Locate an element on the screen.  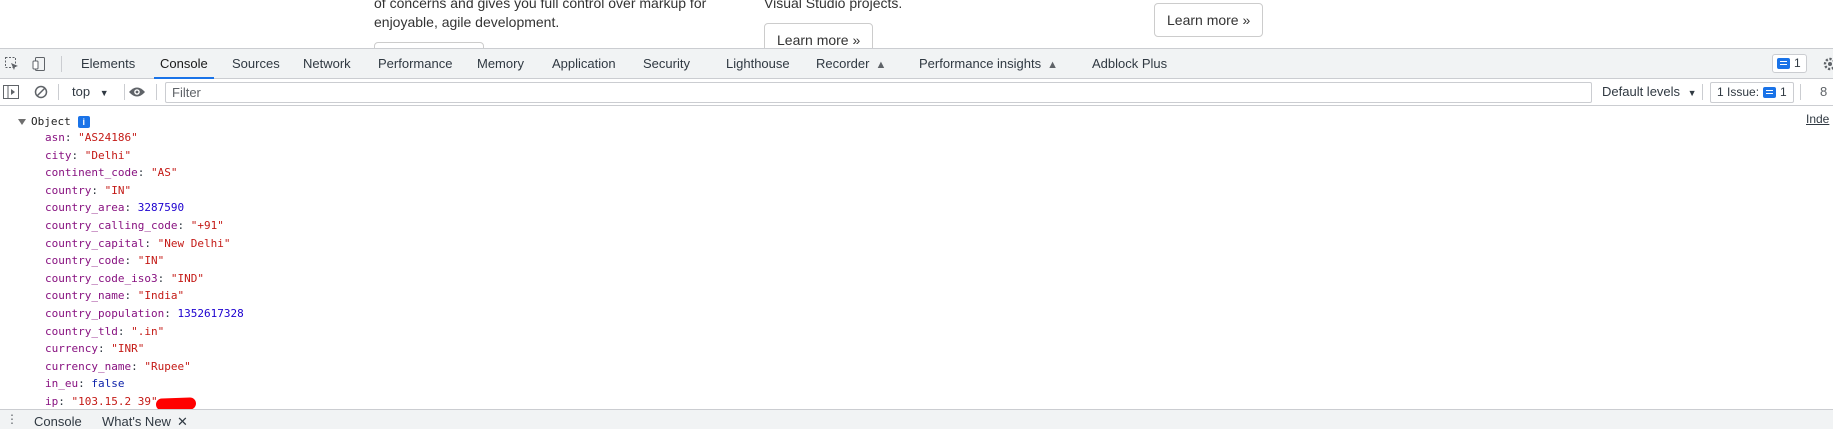
info-icon: i is located at coordinates (83, 121).